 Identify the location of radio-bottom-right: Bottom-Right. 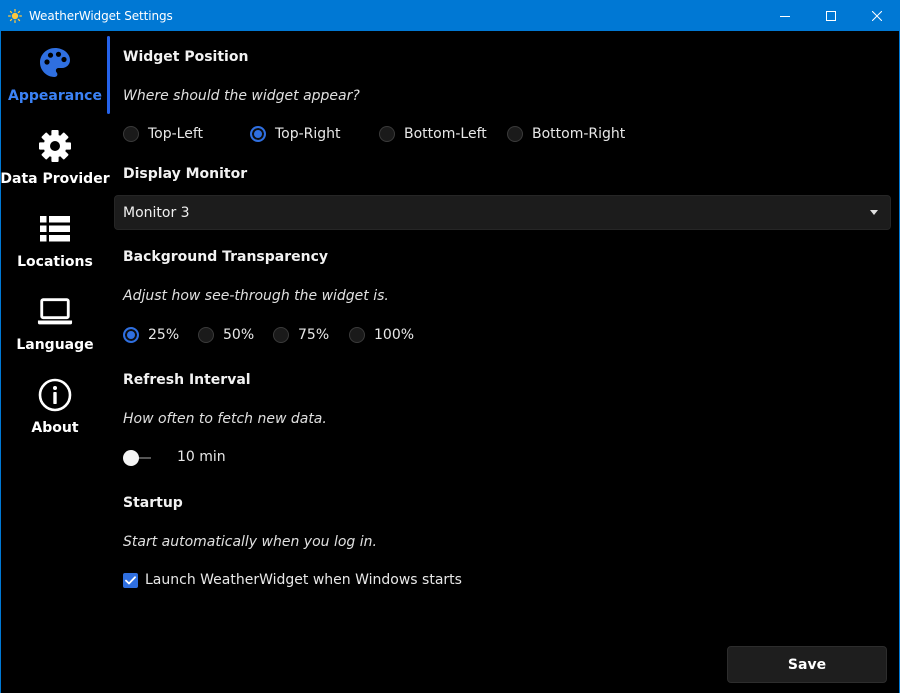
(566, 134).